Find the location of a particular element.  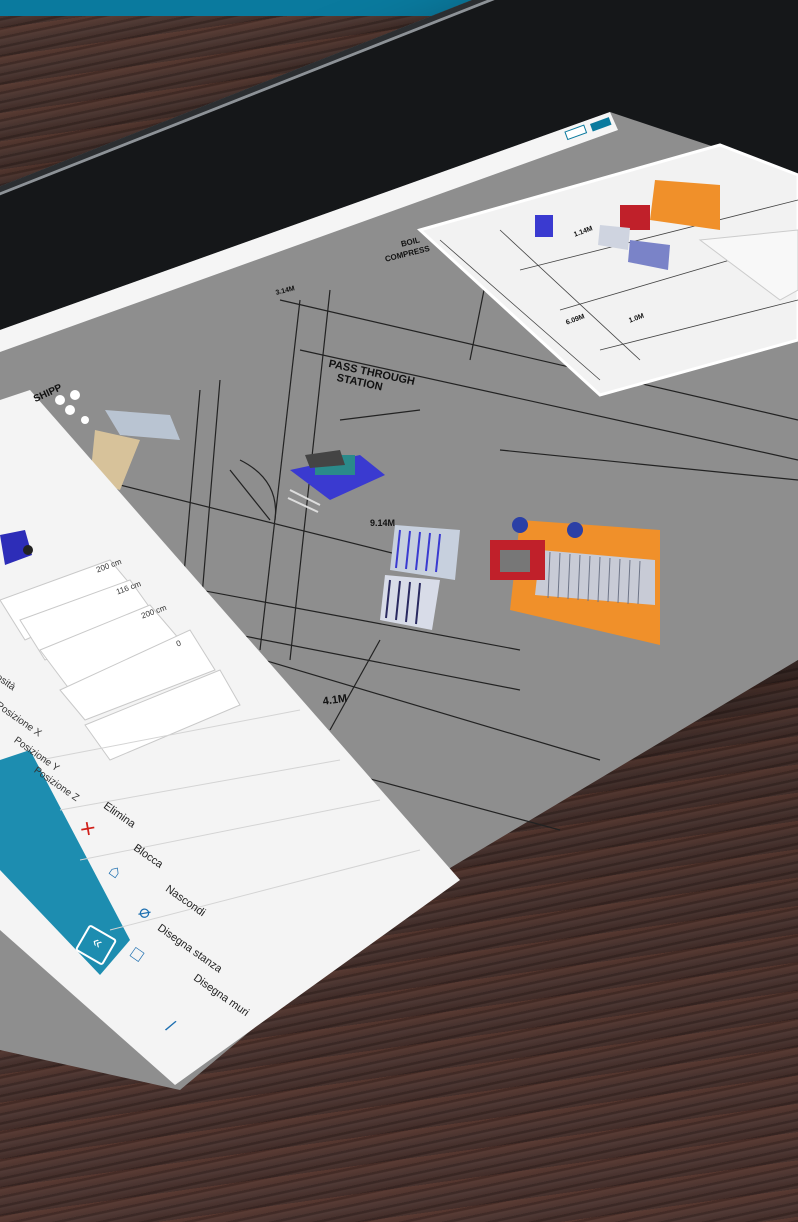

plan-label-dimension-9-14: 9.14M is located at coordinates (383, 523).